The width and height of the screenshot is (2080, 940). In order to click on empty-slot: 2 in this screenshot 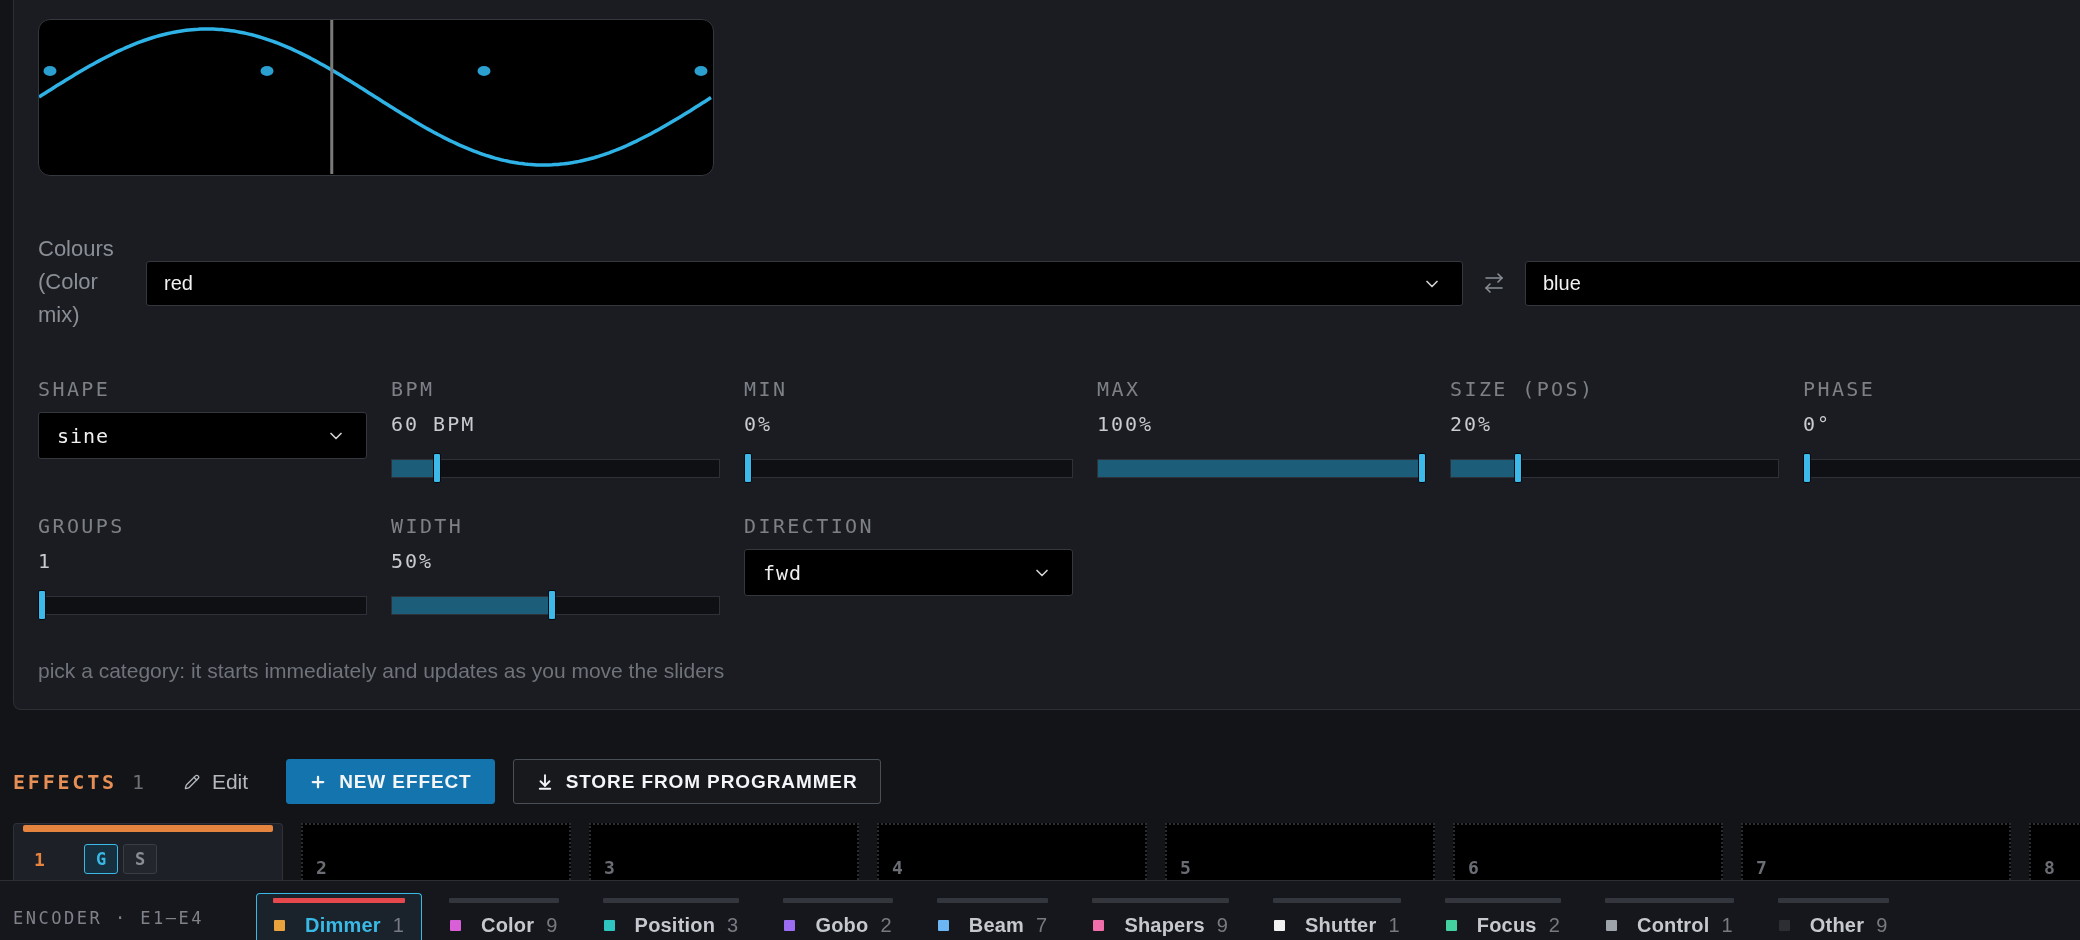, I will do `click(436, 851)`.